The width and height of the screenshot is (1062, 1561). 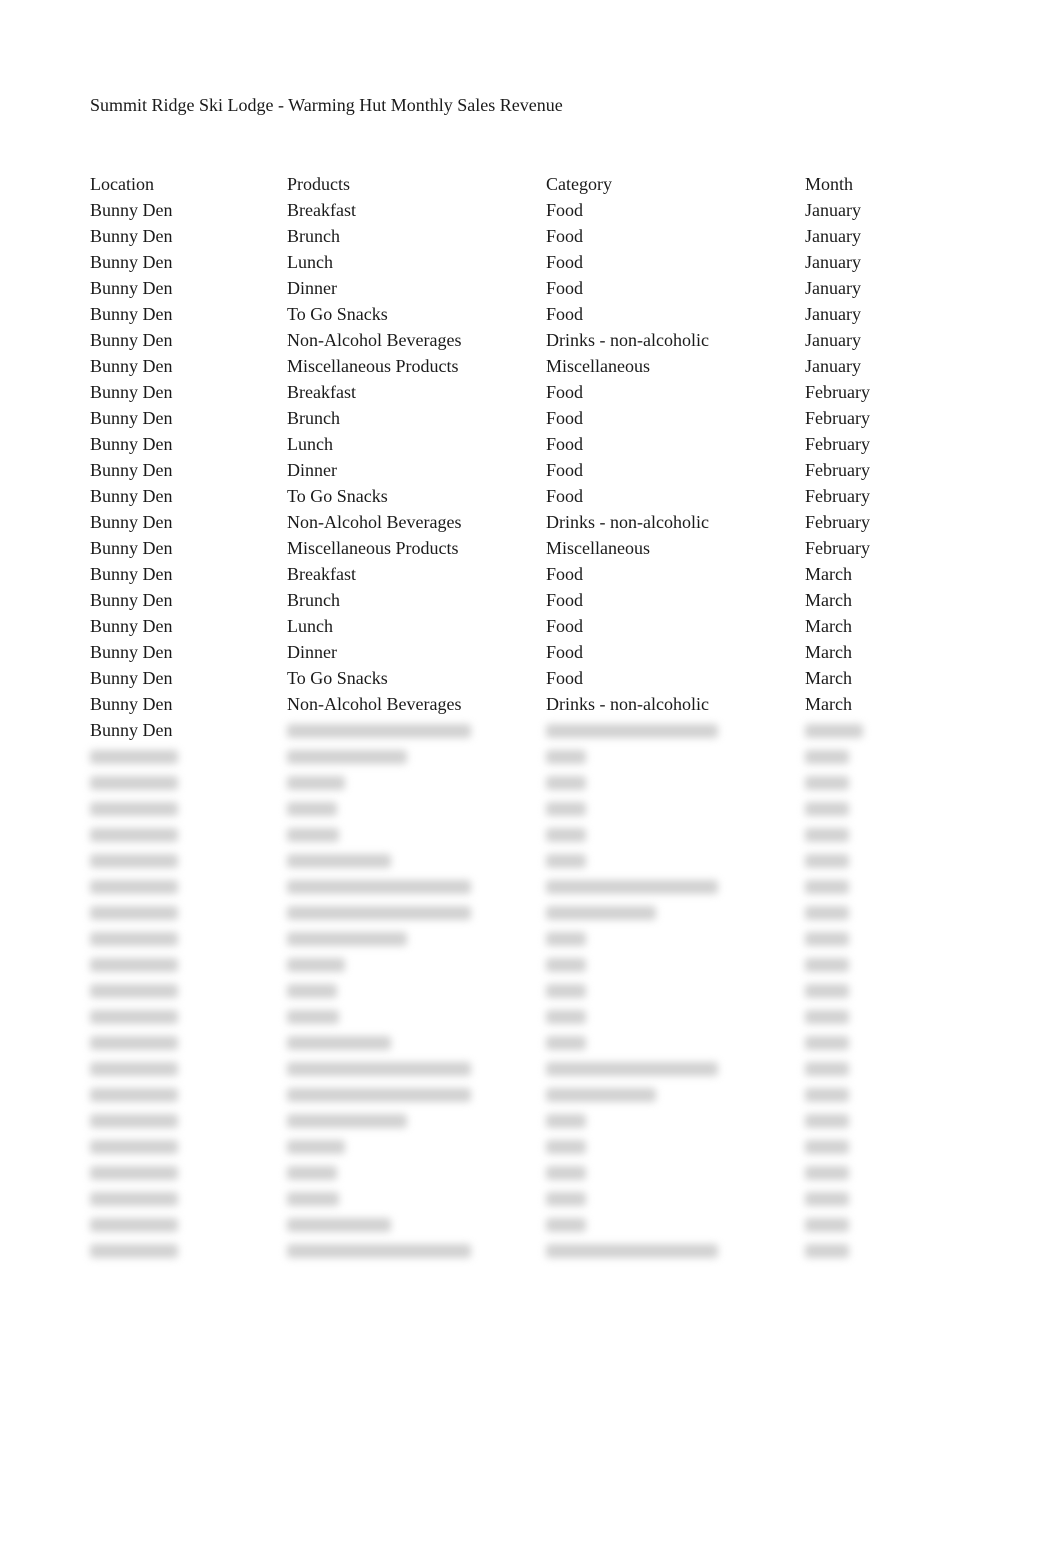 I want to click on header-month: Month, so click(x=829, y=184).